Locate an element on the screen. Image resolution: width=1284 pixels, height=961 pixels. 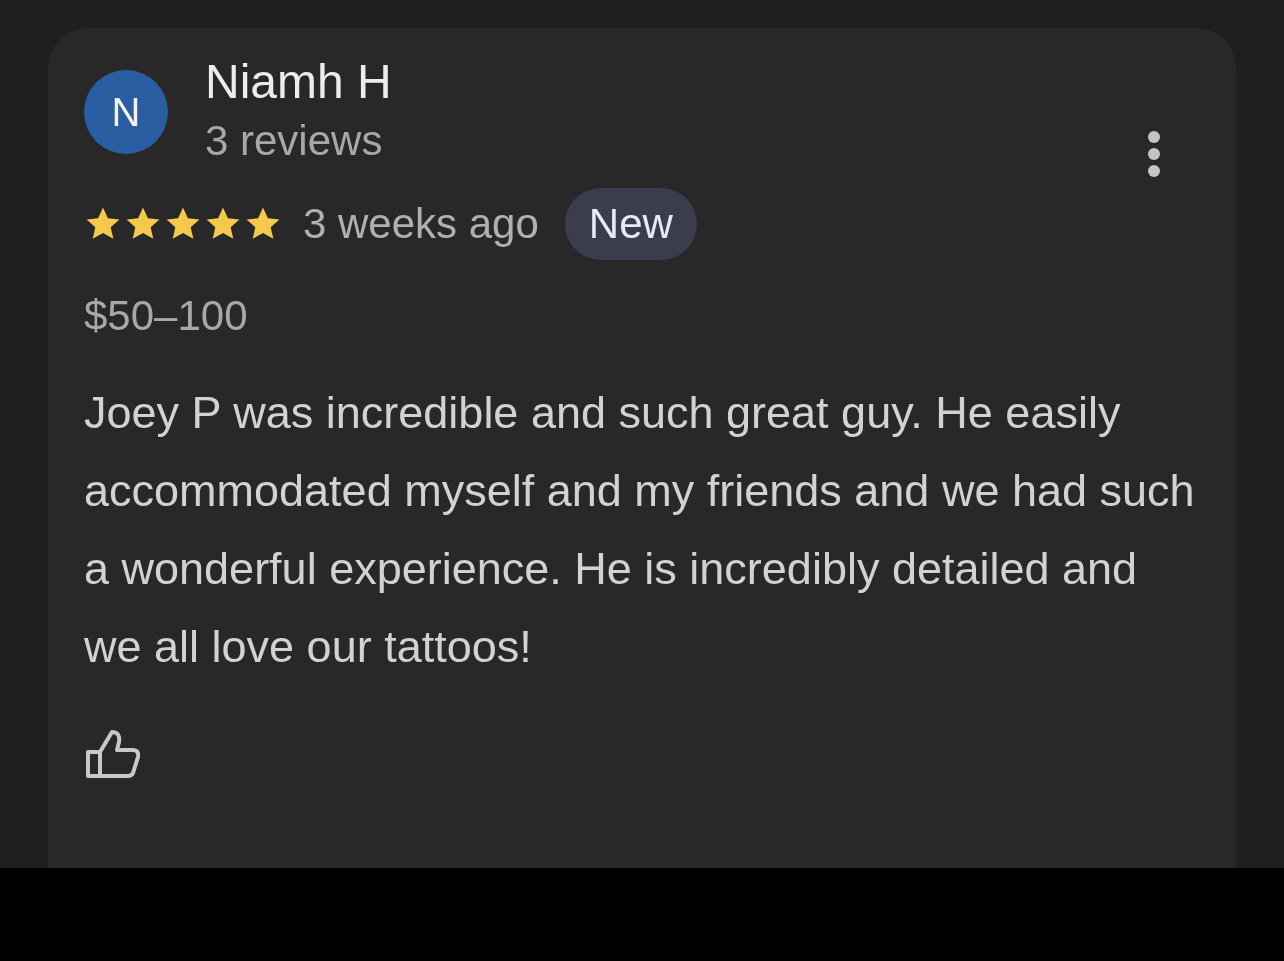
review-count: 3 reviews is located at coordinates (294, 141).